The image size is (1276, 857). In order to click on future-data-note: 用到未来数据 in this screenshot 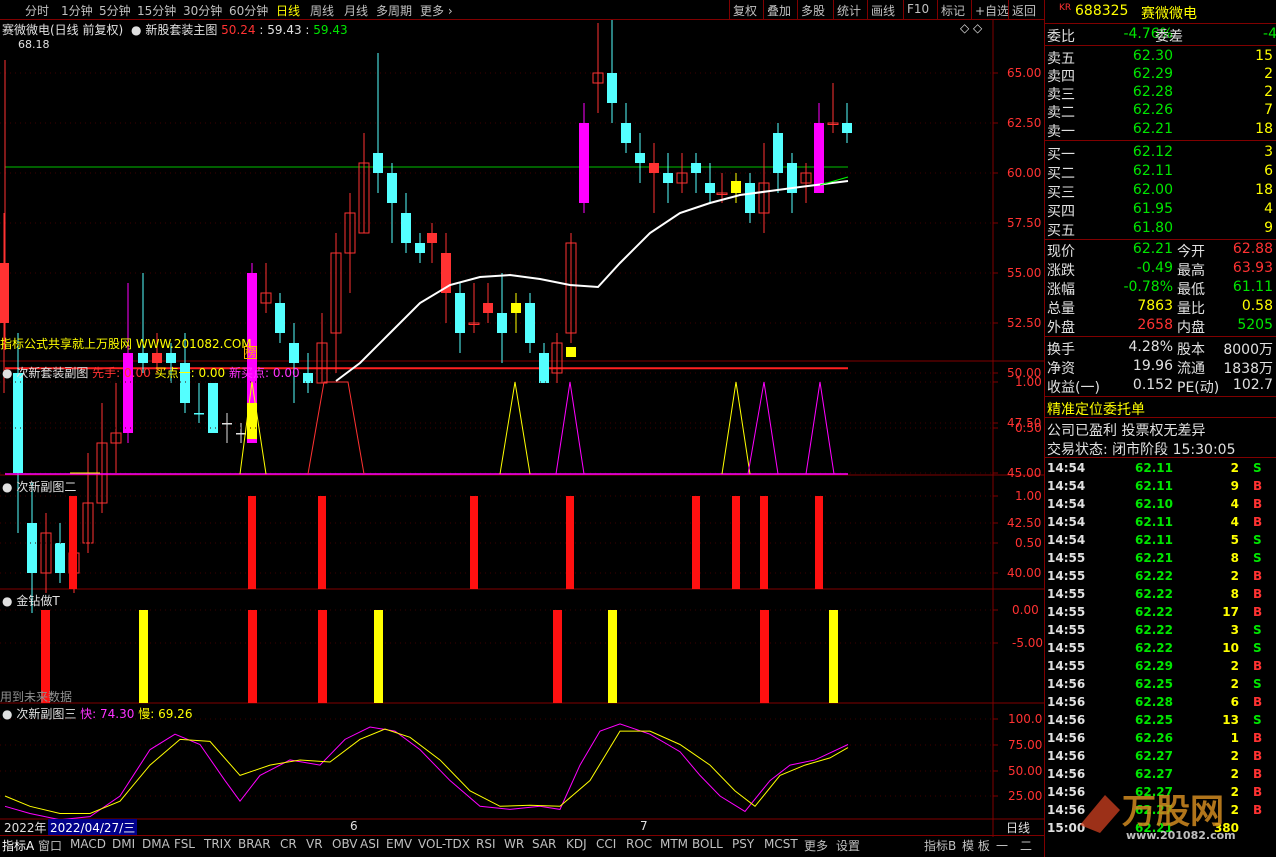, I will do `click(36, 697)`.